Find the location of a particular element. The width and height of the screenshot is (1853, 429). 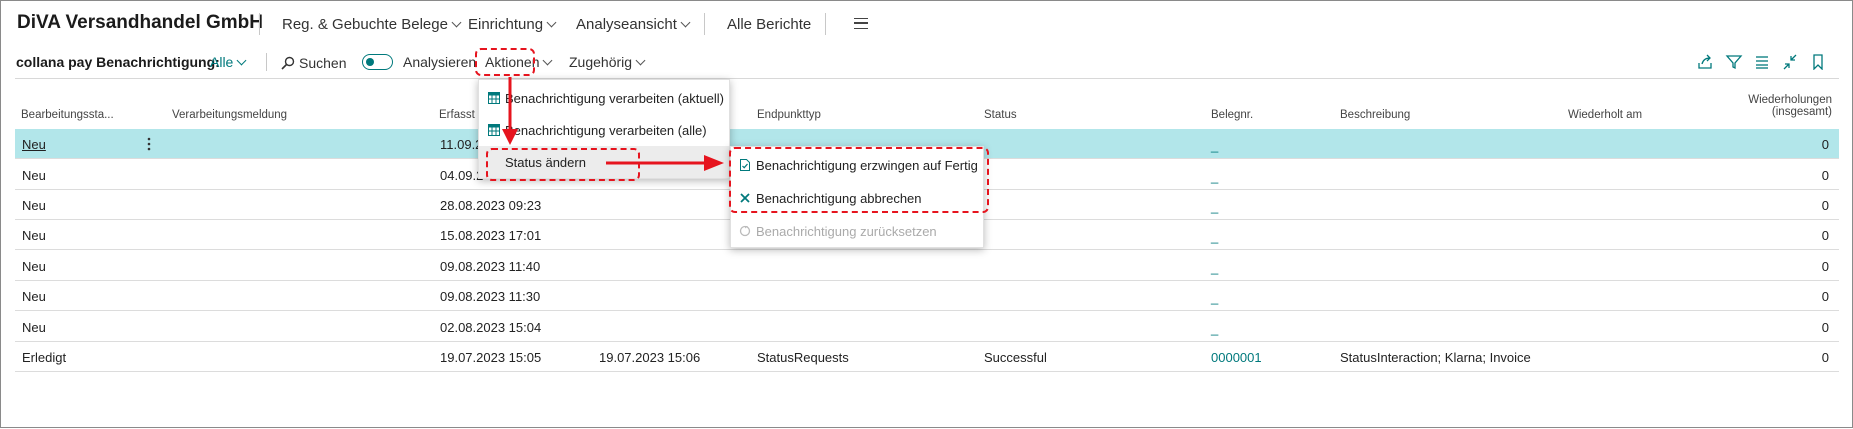

menu-item-process-all: Benachrichtigung verarbeiten (alle) is located at coordinates (604, 130).